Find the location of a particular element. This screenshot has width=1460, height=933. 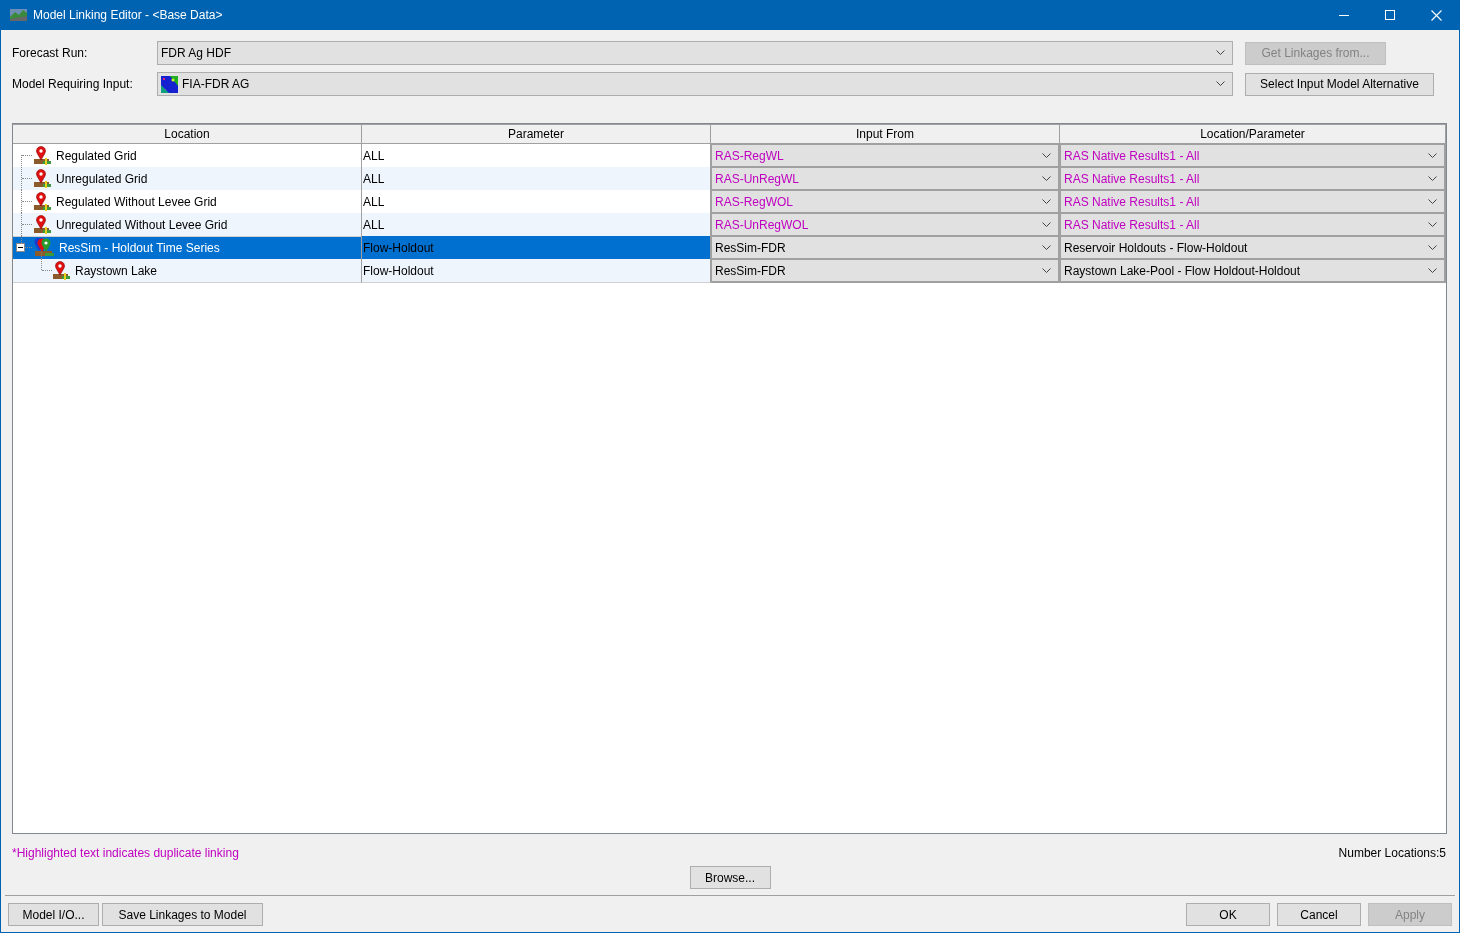

forecast-run-dropdown: FDR Ag HDF is located at coordinates (695, 53).